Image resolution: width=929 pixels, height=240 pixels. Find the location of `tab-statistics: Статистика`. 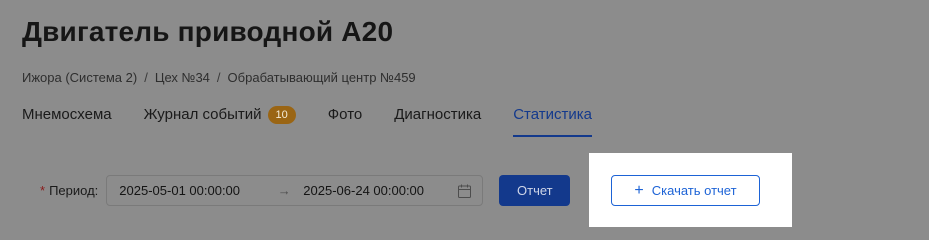

tab-statistics: Статистика is located at coordinates (552, 120).